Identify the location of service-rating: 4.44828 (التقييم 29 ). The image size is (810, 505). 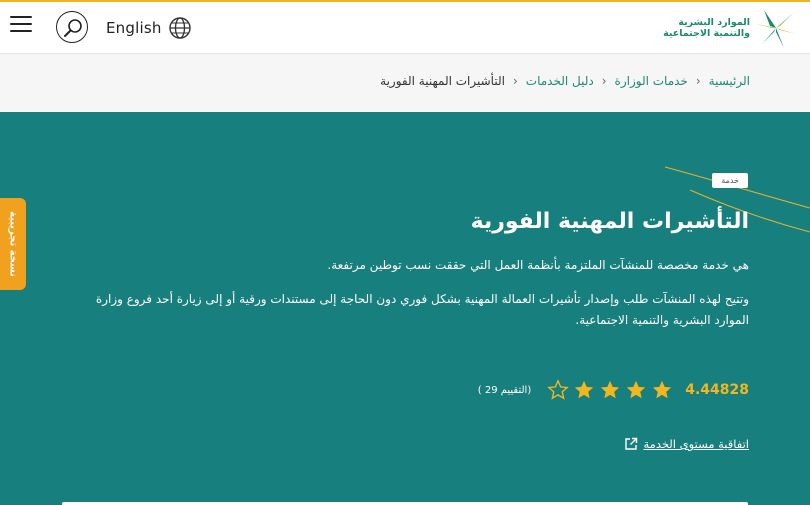
(613, 390).